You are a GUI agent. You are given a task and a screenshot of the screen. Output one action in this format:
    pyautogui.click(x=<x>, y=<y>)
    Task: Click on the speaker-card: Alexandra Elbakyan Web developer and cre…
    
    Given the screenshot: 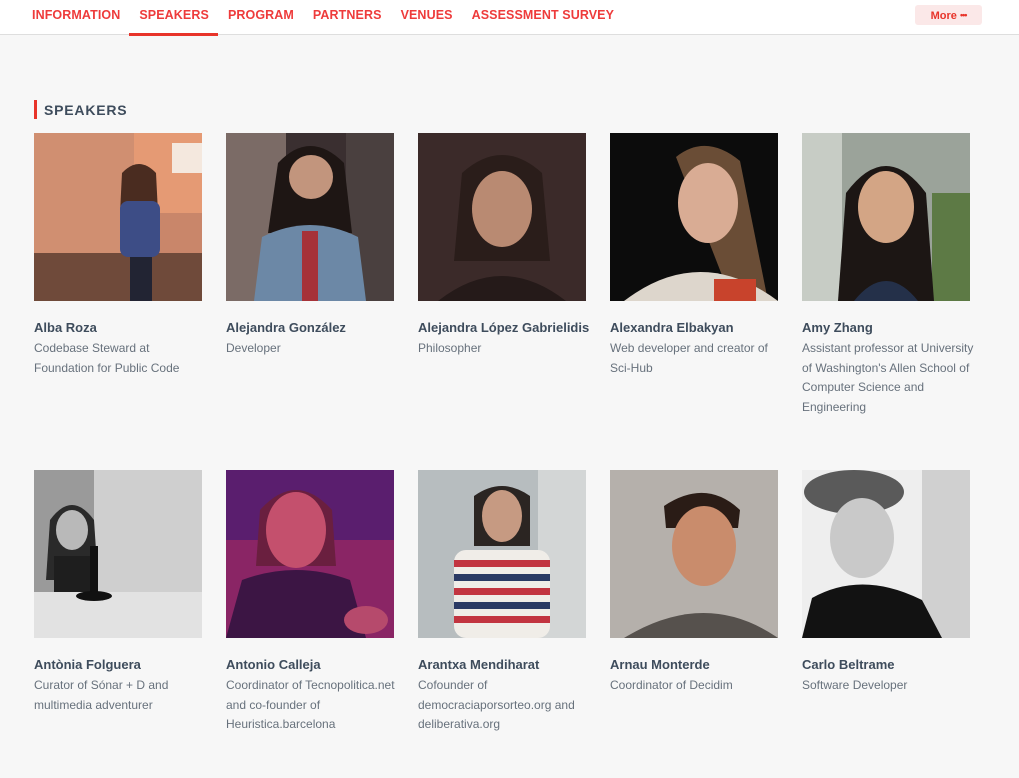 What is the action you would take?
    pyautogui.click(x=698, y=255)
    